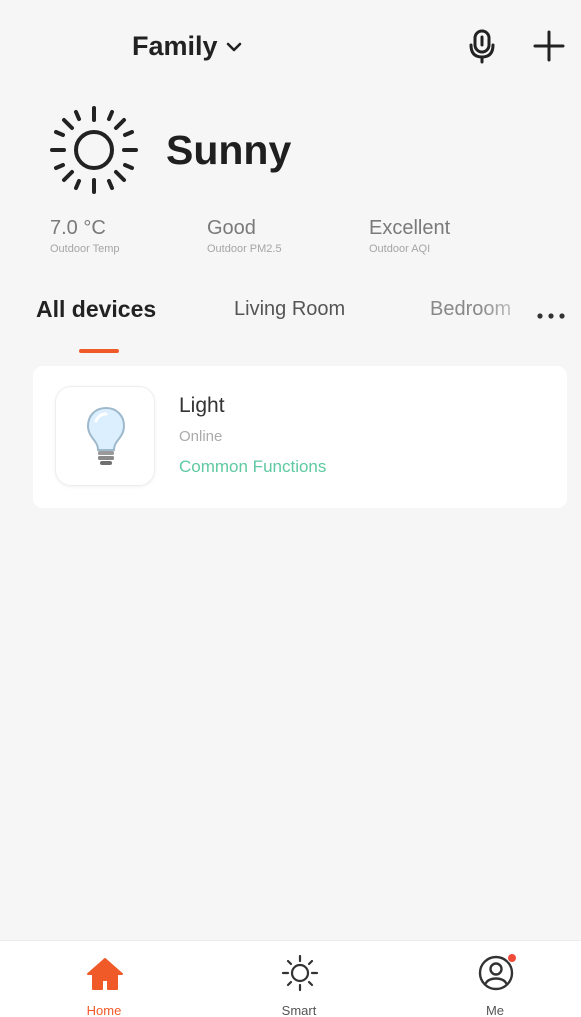  Describe the element at coordinates (551, 316) in the screenshot. I see `more-horizontal-icon` at that location.